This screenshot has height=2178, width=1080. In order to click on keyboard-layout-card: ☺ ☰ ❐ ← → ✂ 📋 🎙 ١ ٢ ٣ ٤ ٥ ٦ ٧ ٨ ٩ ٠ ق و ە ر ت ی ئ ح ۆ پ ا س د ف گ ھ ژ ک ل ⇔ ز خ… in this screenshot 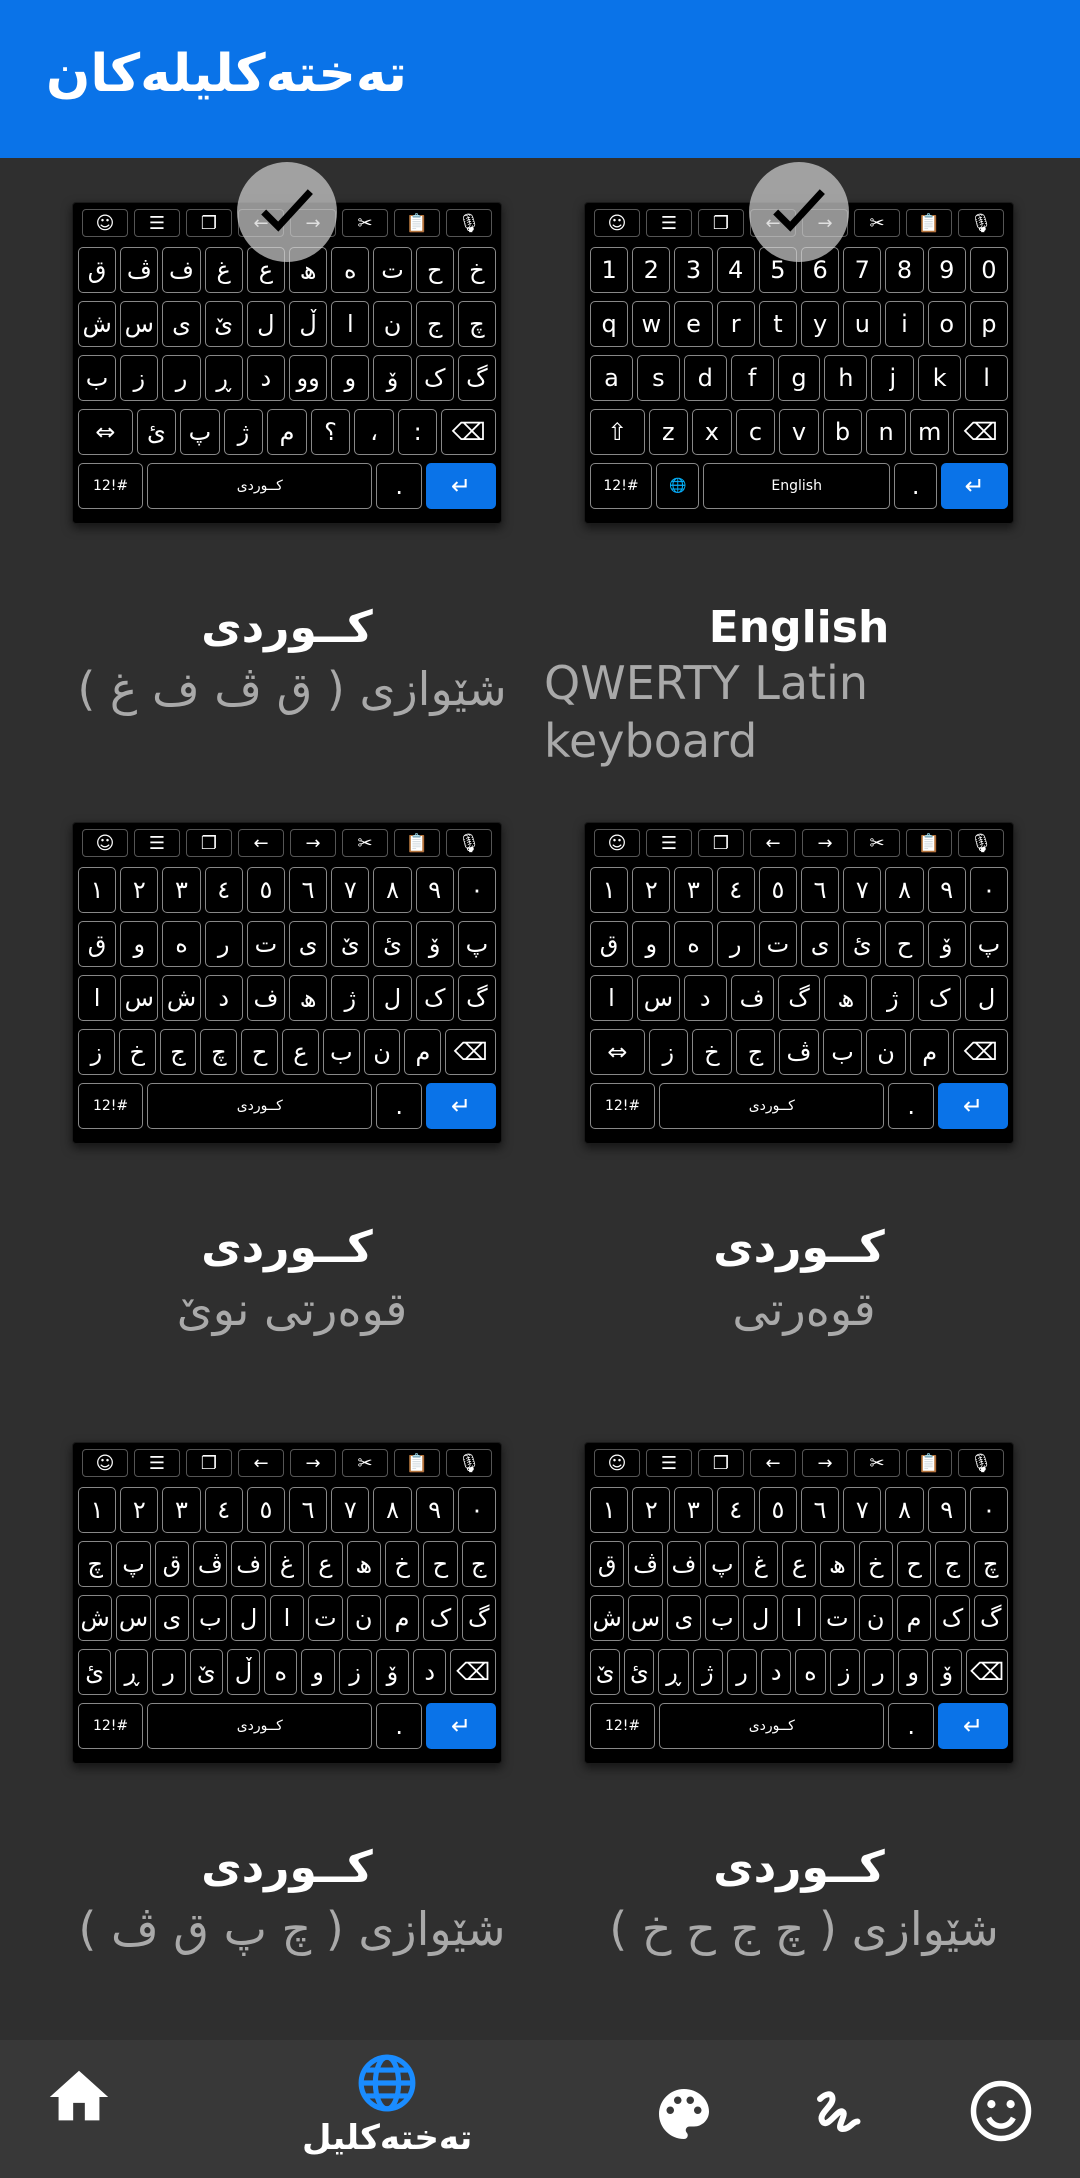, I will do `click(832, 1112)`.